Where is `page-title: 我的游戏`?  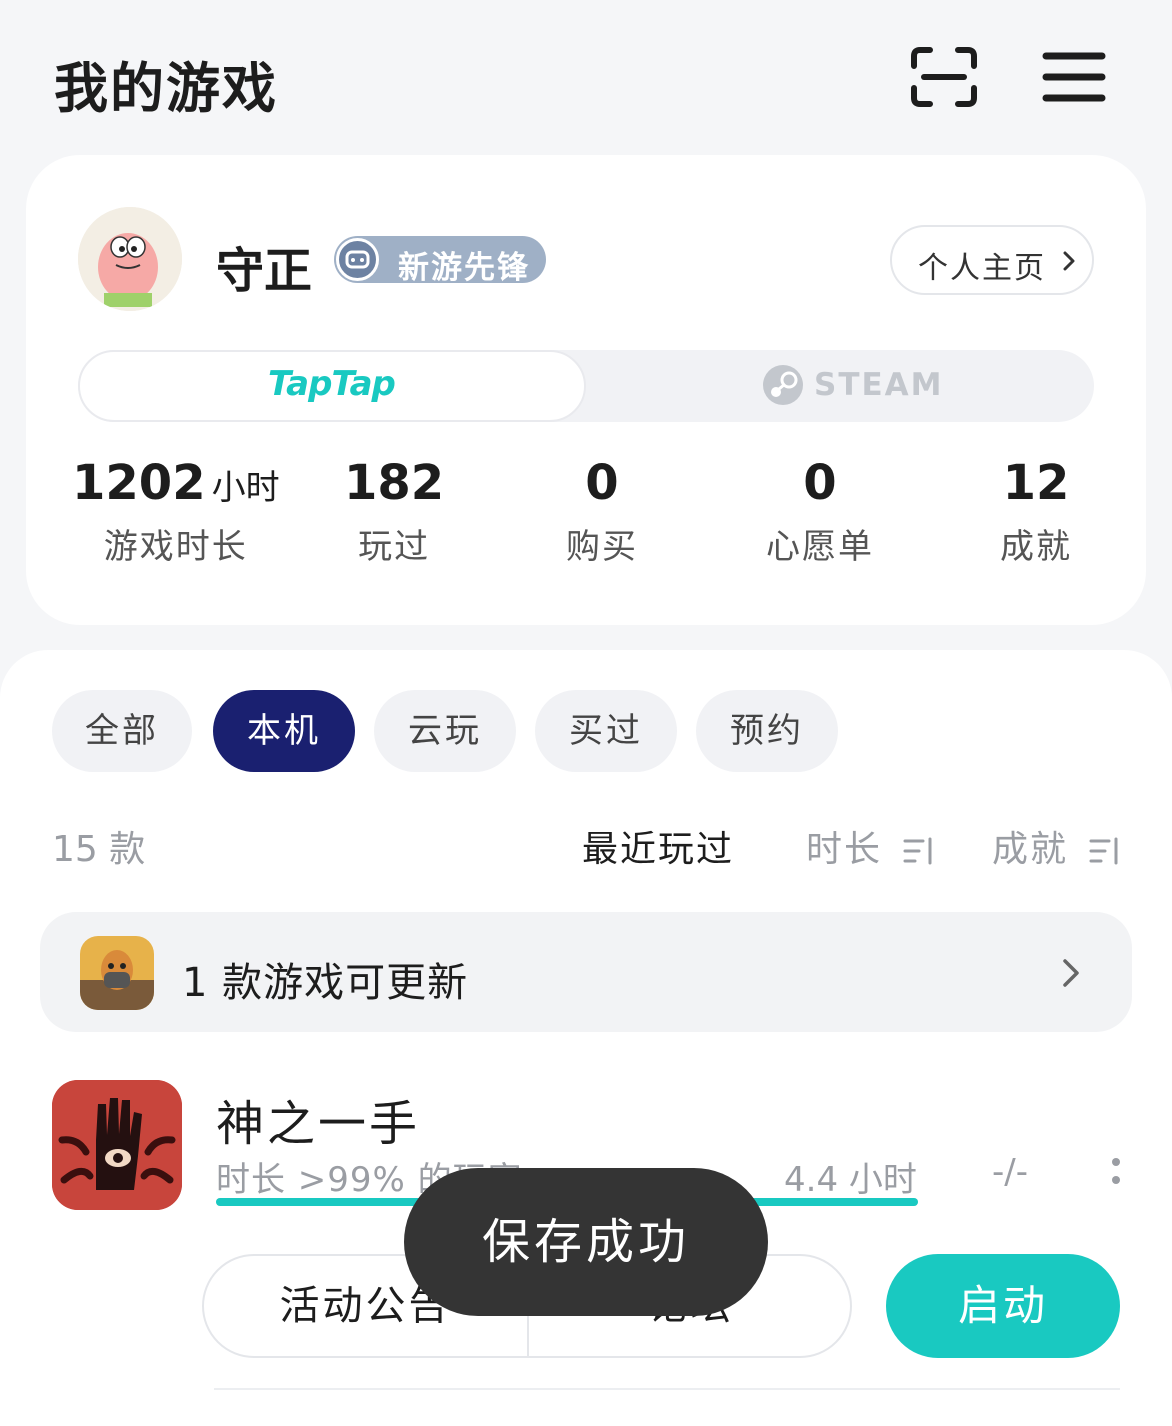
page-title: 我的游戏 is located at coordinates (166, 88).